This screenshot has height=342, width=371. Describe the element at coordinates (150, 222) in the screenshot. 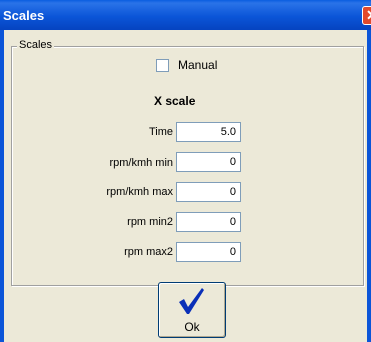

I see `rpm-min2-label: rpm min2` at that location.